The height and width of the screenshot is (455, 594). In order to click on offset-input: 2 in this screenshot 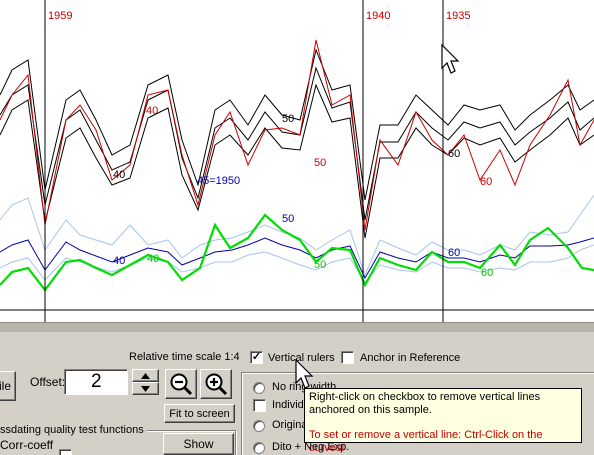, I will do `click(96, 382)`.